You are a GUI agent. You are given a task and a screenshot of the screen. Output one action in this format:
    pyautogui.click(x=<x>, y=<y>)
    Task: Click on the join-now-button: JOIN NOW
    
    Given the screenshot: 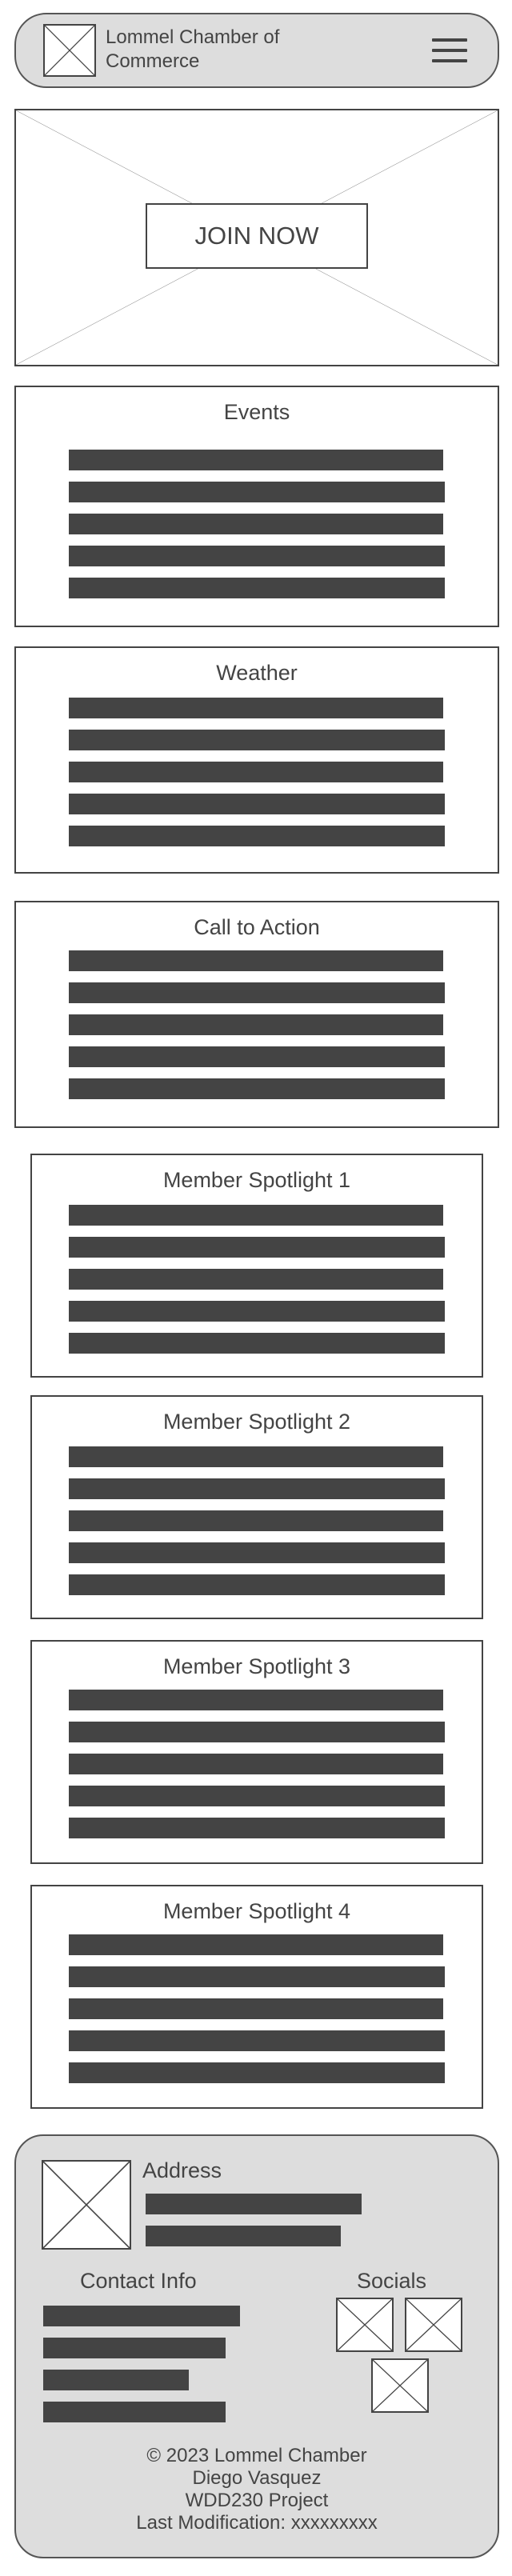 What is the action you would take?
    pyautogui.click(x=257, y=236)
    